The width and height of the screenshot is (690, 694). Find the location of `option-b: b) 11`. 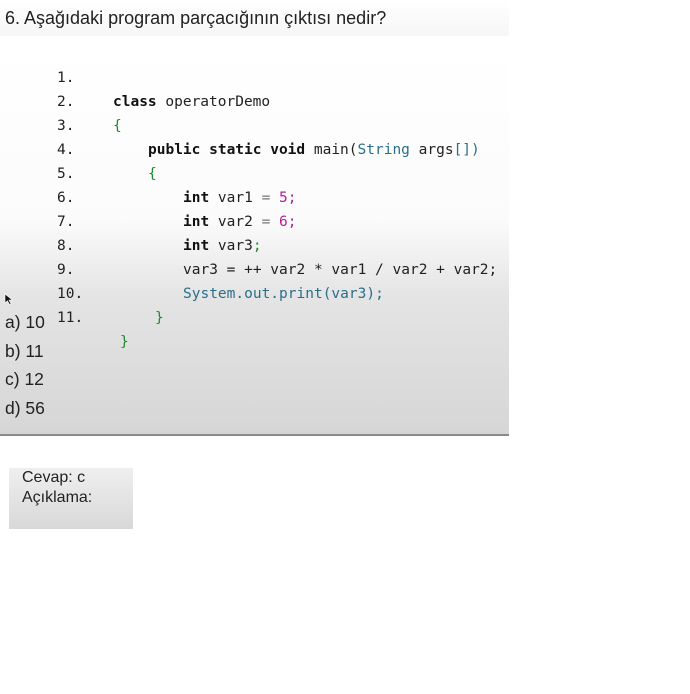

option-b: b) 11 is located at coordinates (25, 351).